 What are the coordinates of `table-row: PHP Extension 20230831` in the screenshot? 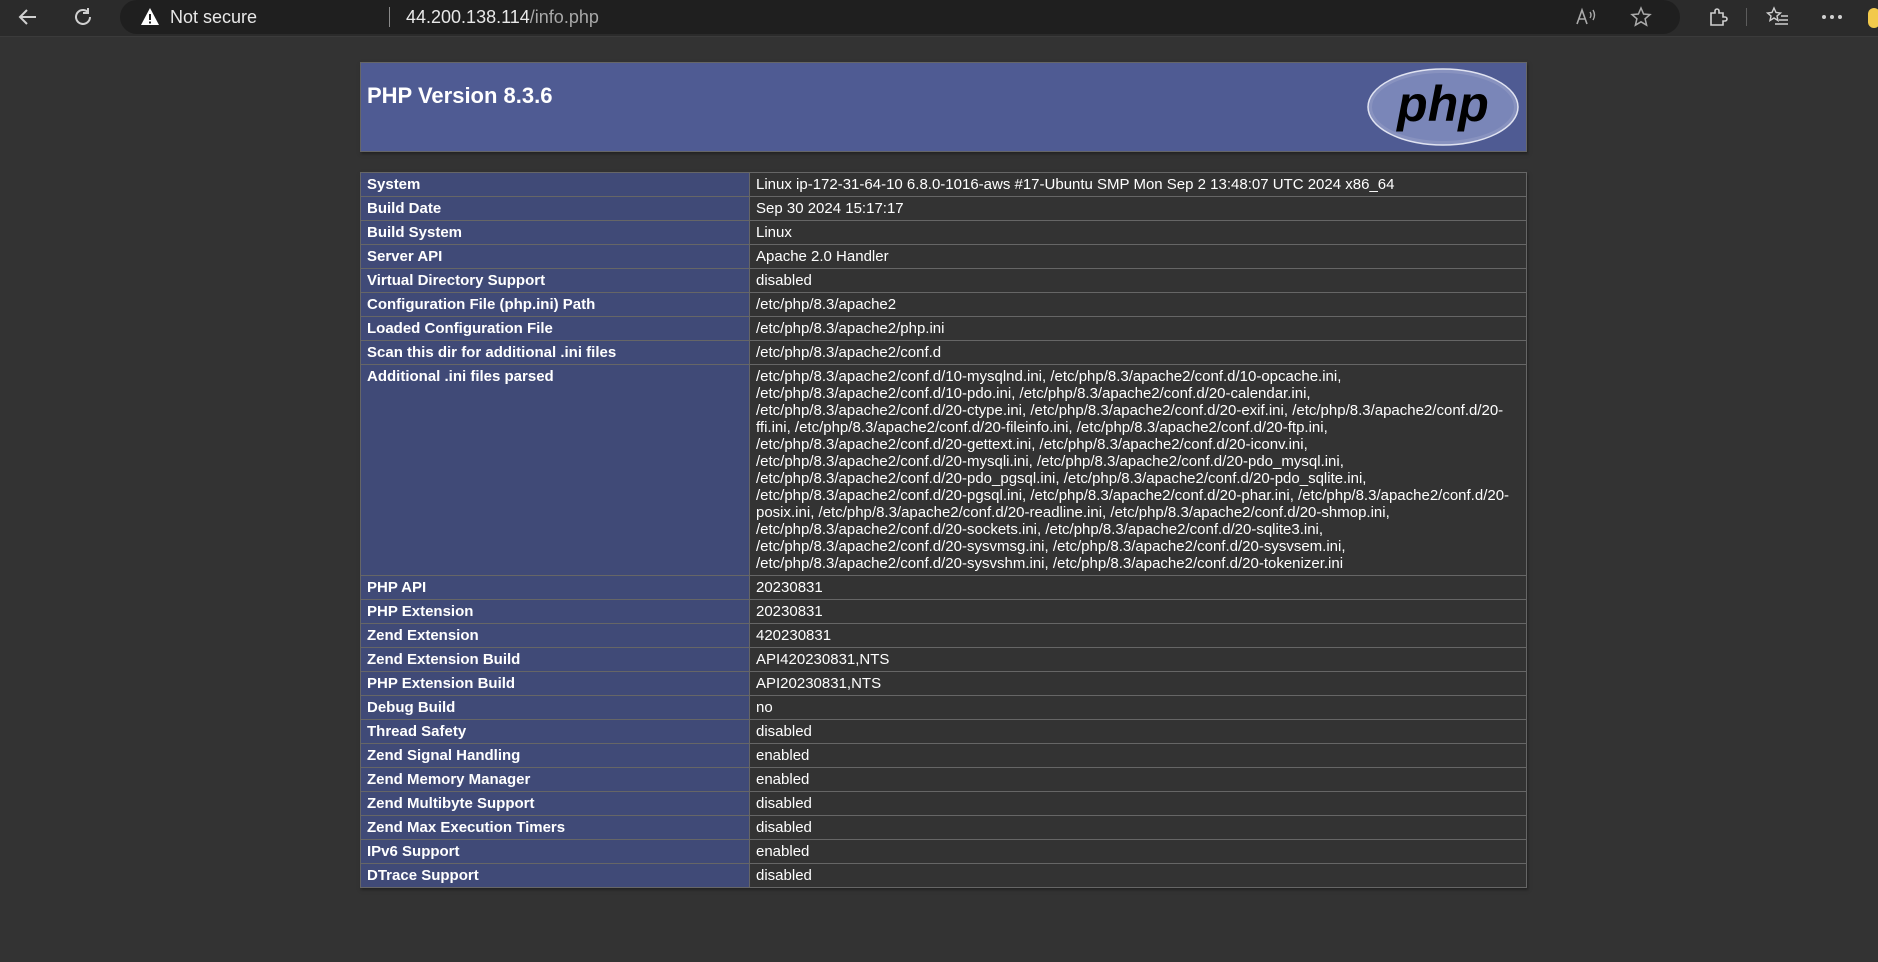 It's located at (943, 611).